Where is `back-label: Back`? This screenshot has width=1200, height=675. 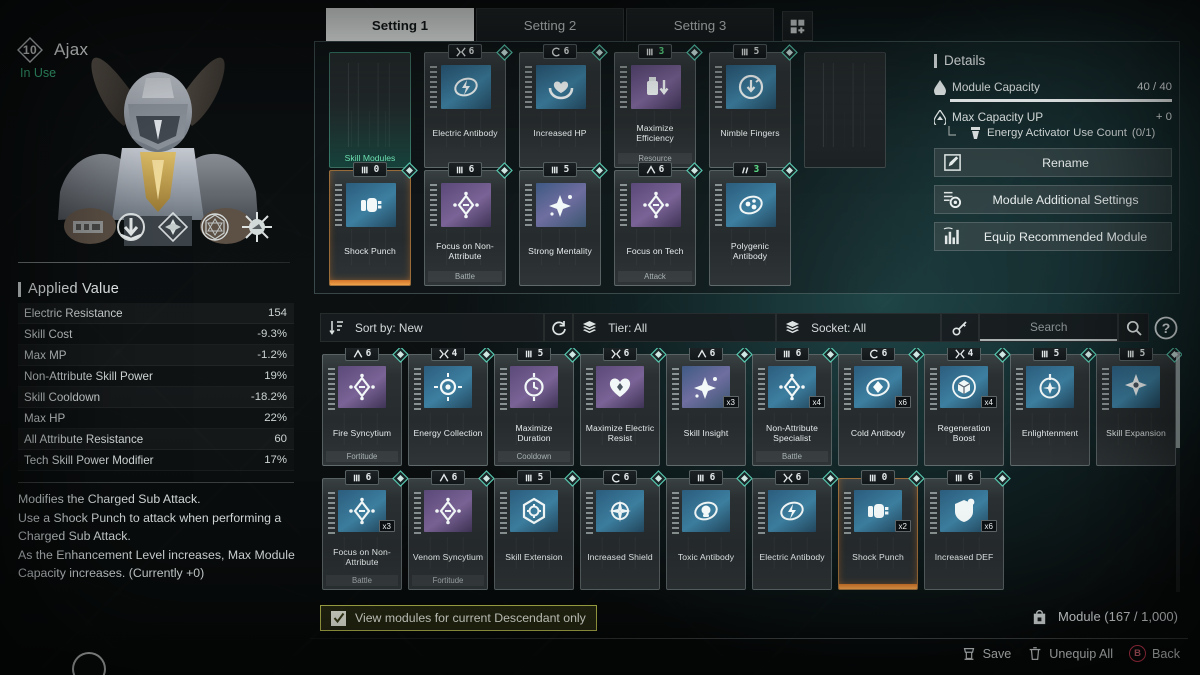
back-label: Back is located at coordinates (1166, 653).